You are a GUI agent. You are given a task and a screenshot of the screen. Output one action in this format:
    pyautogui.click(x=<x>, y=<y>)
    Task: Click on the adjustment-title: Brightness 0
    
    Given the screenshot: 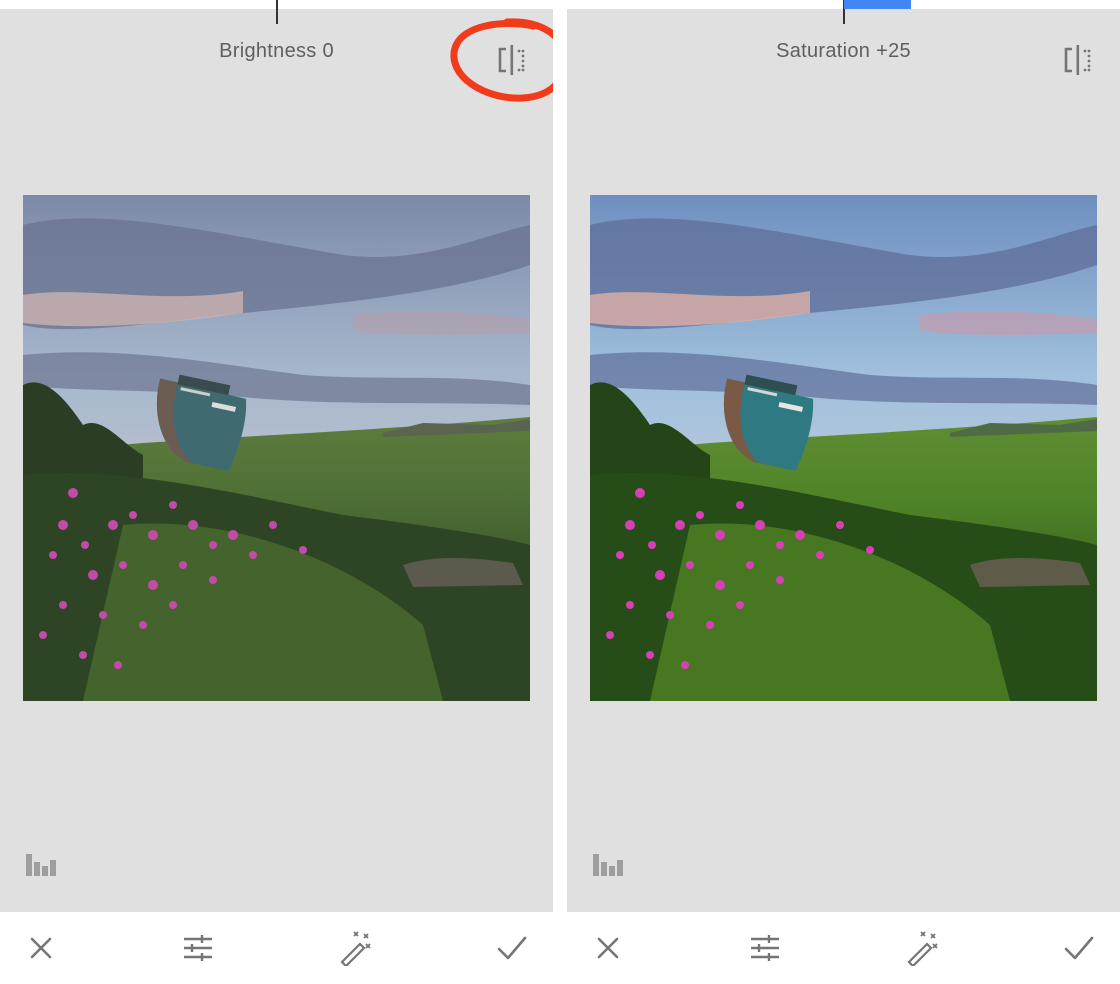 What is the action you would take?
    pyautogui.click(x=276, y=51)
    